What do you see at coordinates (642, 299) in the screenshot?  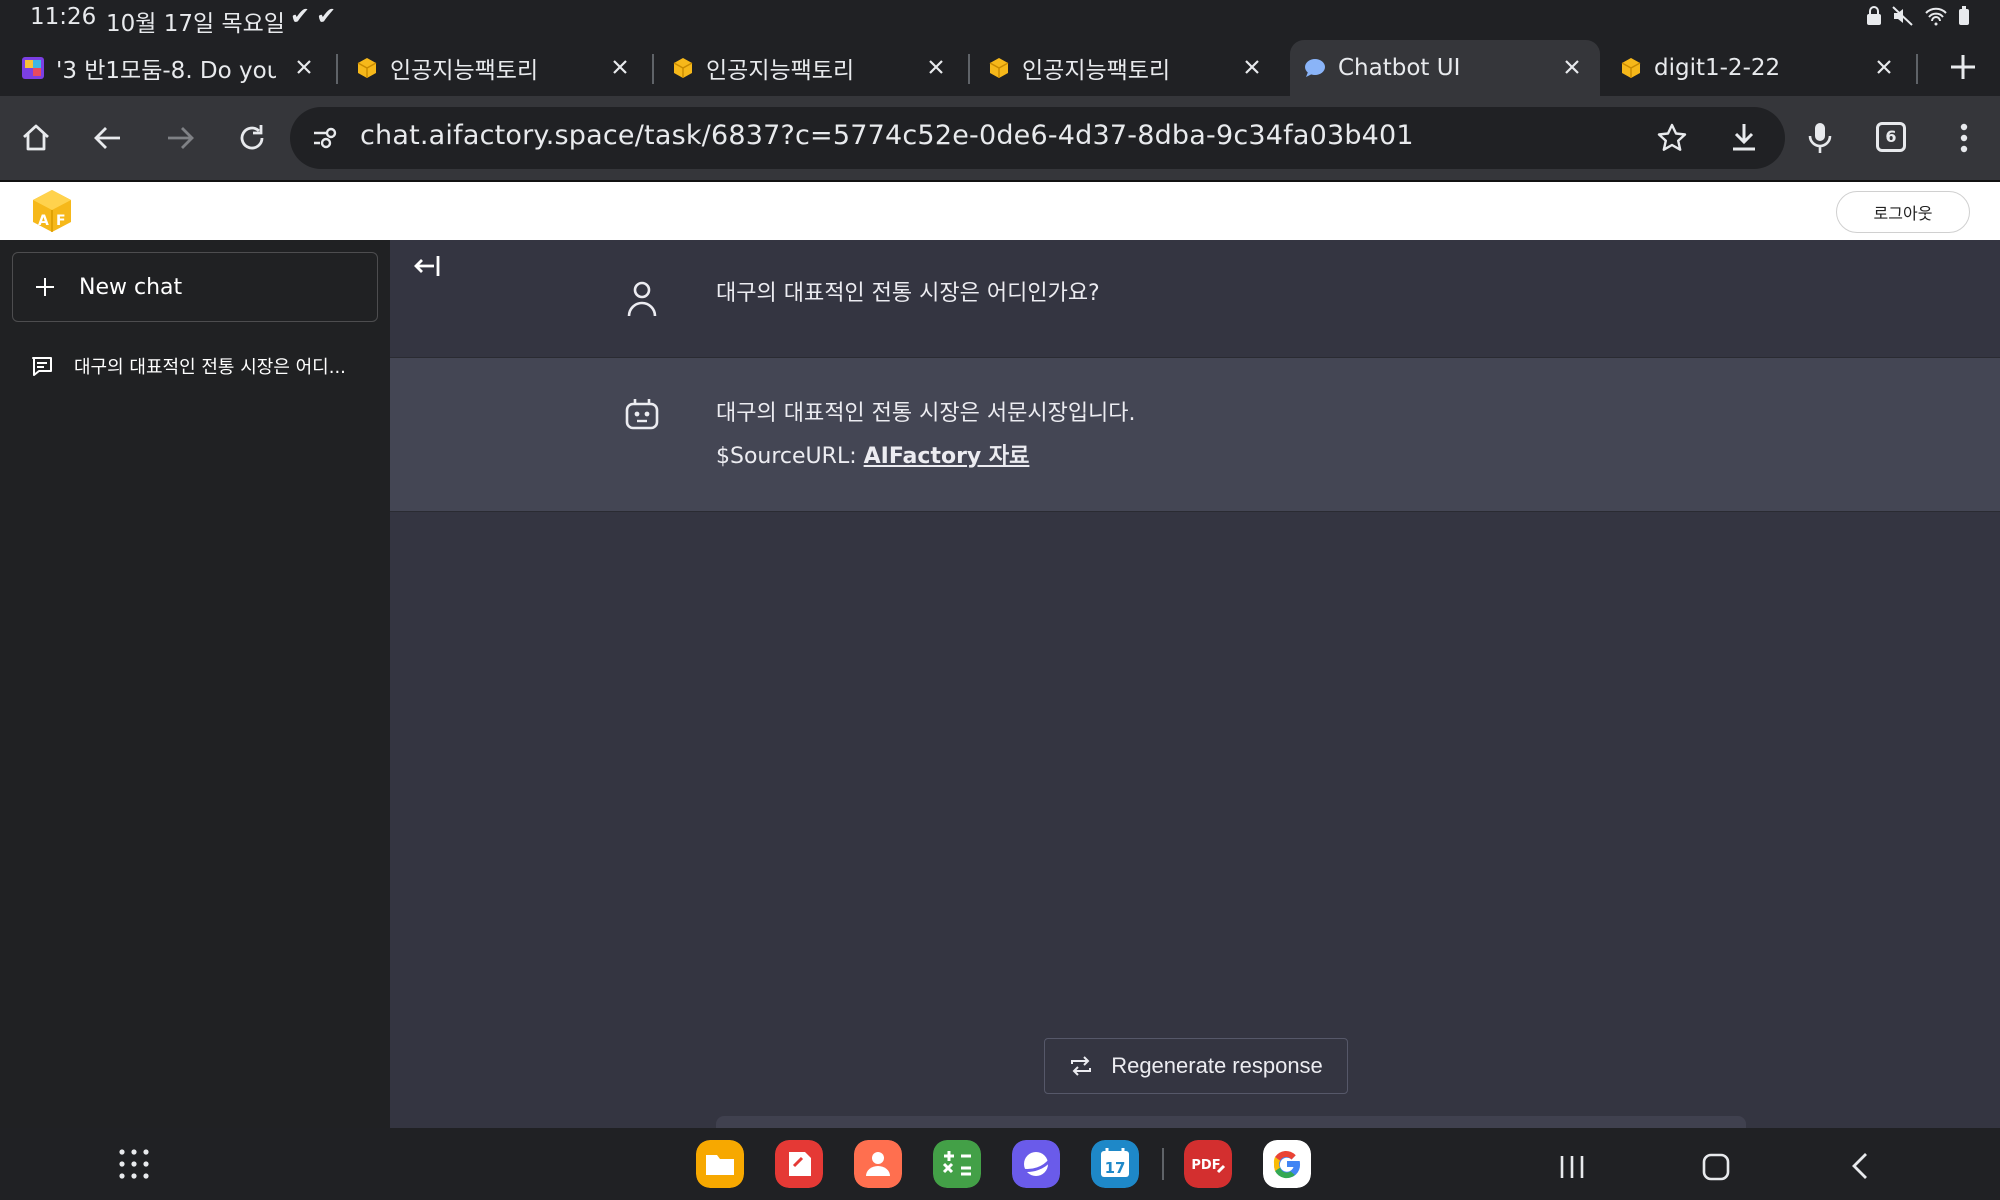 I see `user-avatar-icon` at bounding box center [642, 299].